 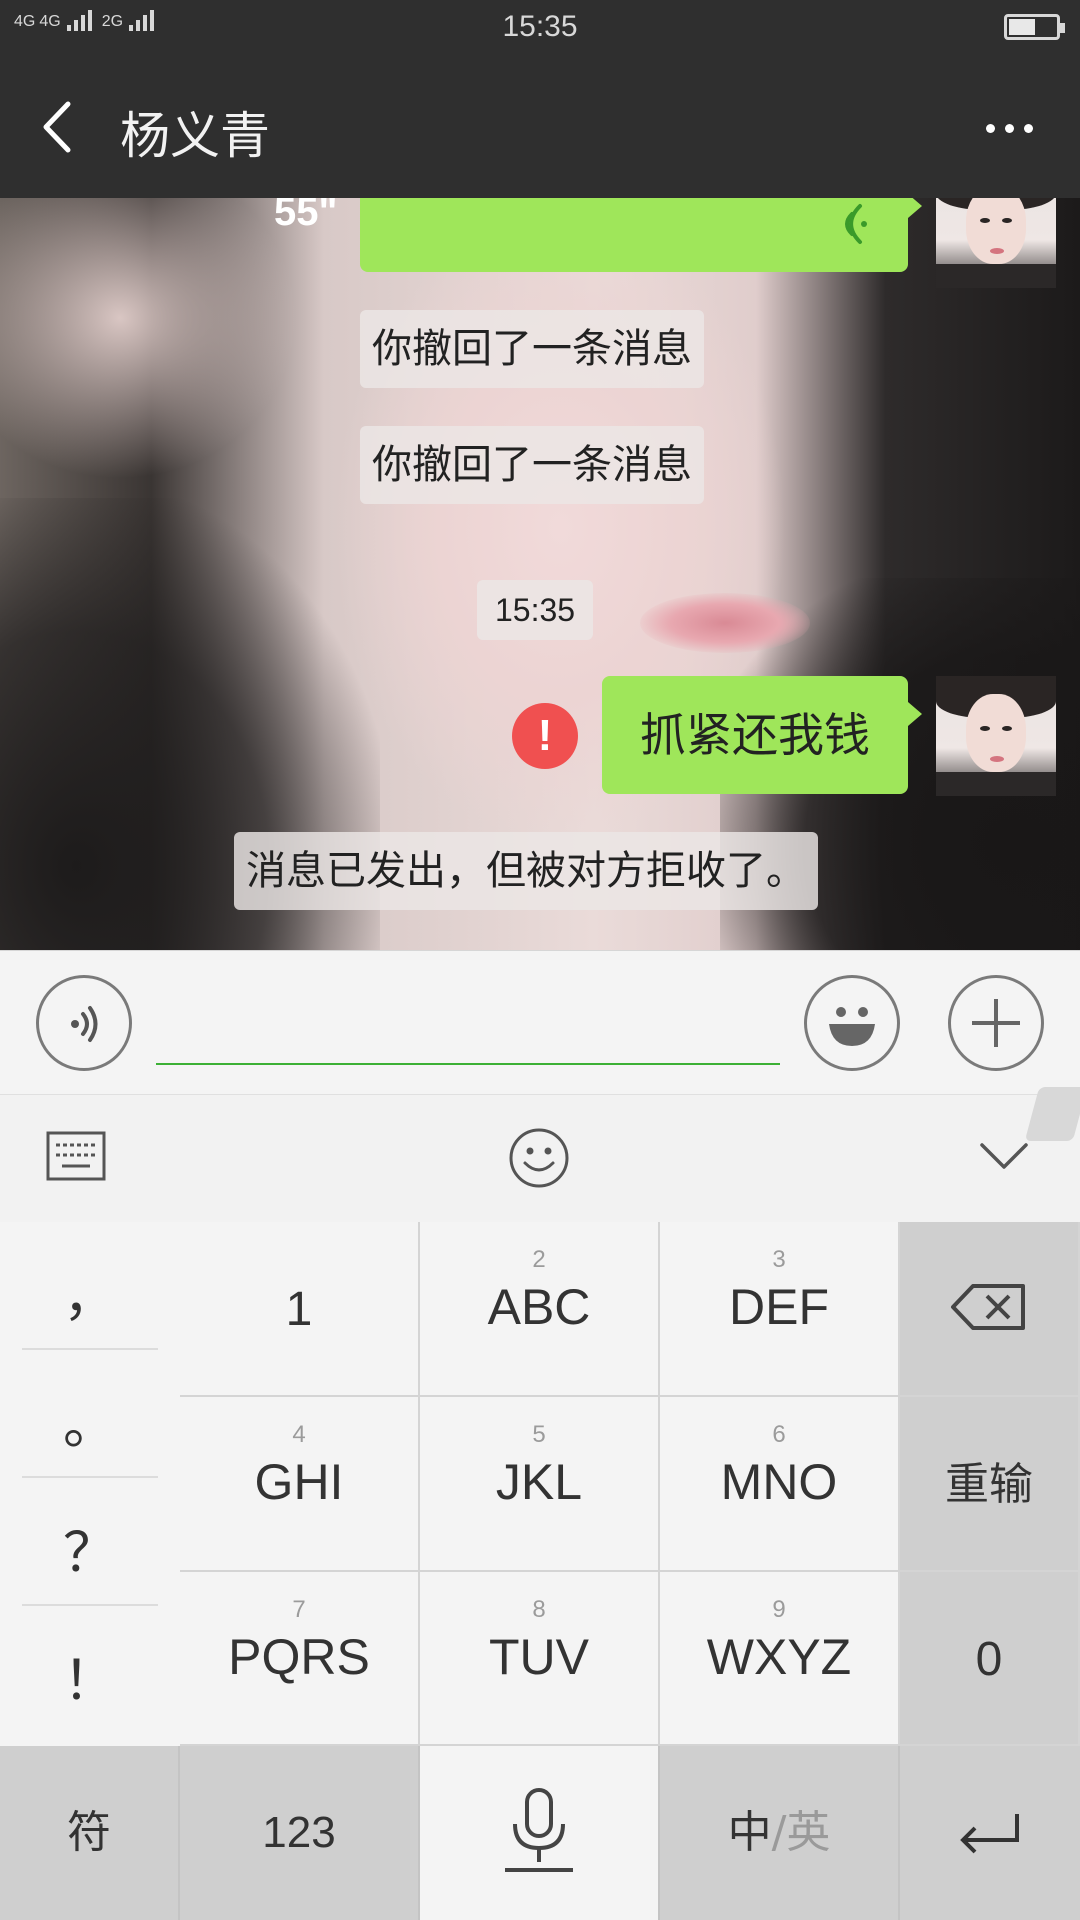 I want to click on symbol-key-comma: ，, so click(x=90, y=1286).